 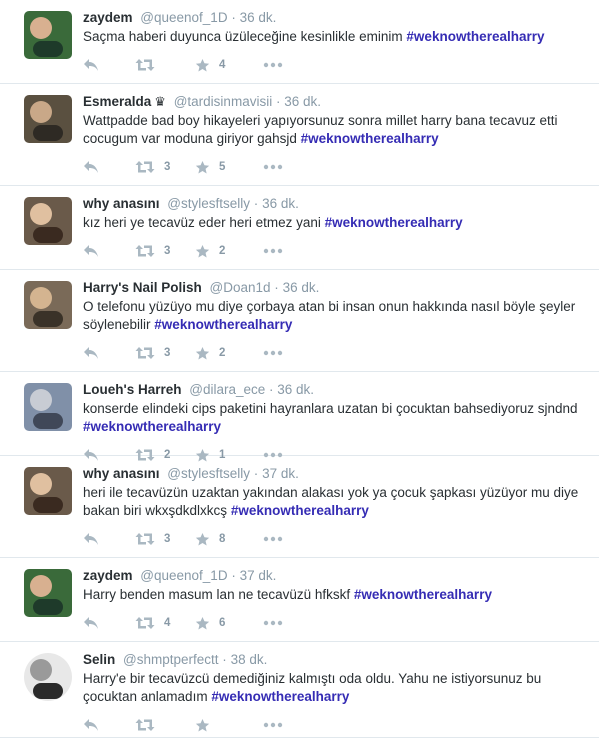 What do you see at coordinates (210, 167) in the screenshot?
I see `favorite-button: 5` at bounding box center [210, 167].